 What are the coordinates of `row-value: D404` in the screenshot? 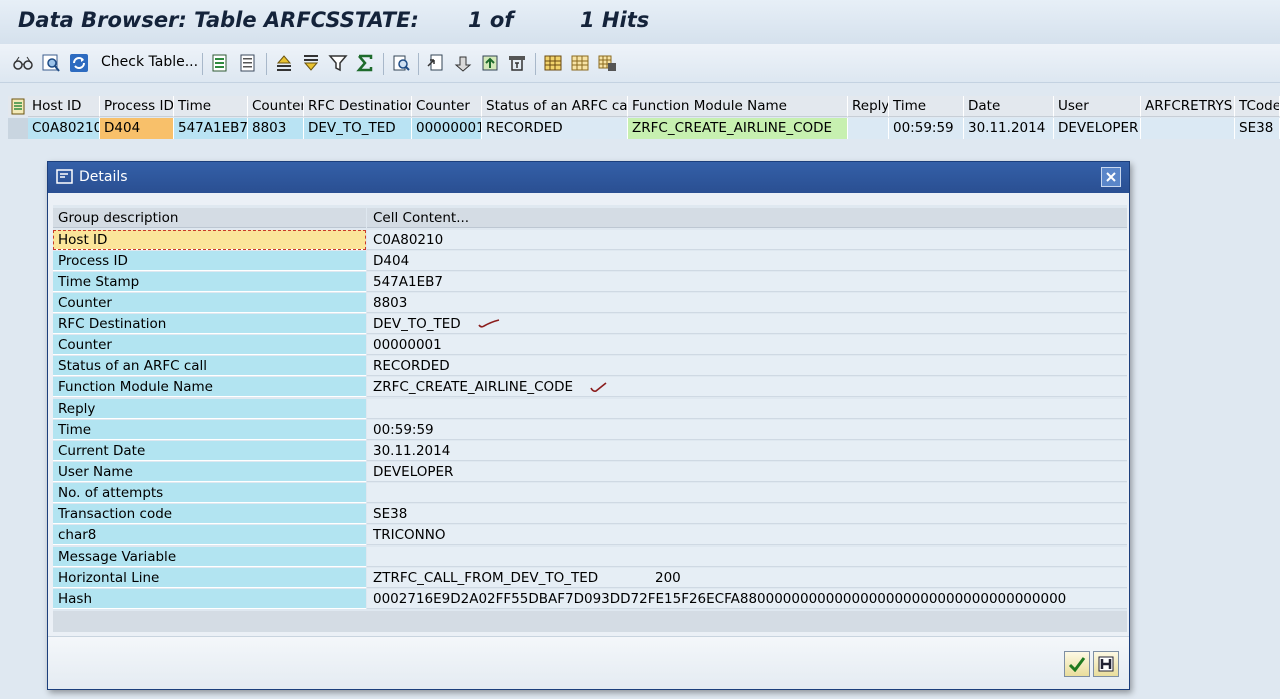 It's located at (747, 260).